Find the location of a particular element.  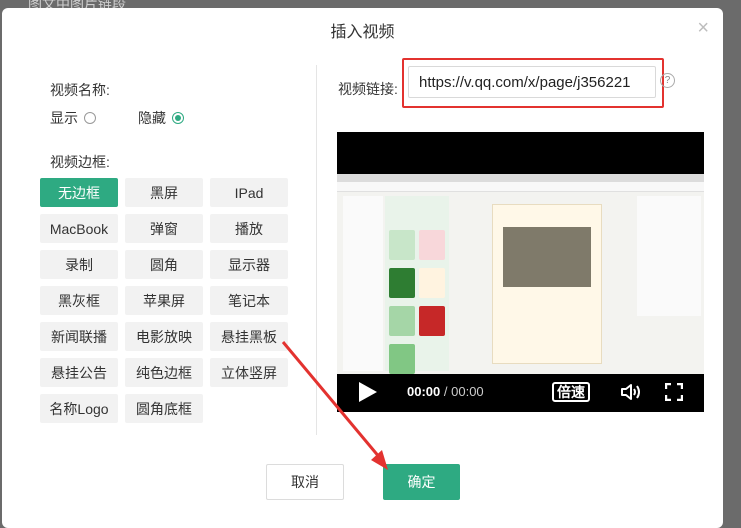

thumbnail-editor-page is located at coordinates (547, 284).